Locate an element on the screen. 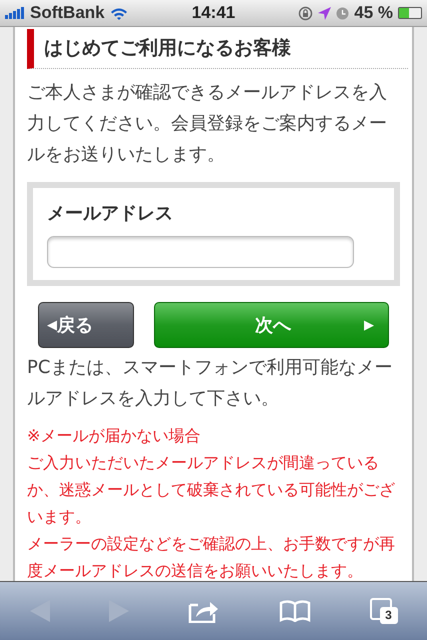 The height and width of the screenshot is (640, 427). location-icon is located at coordinates (325, 13).